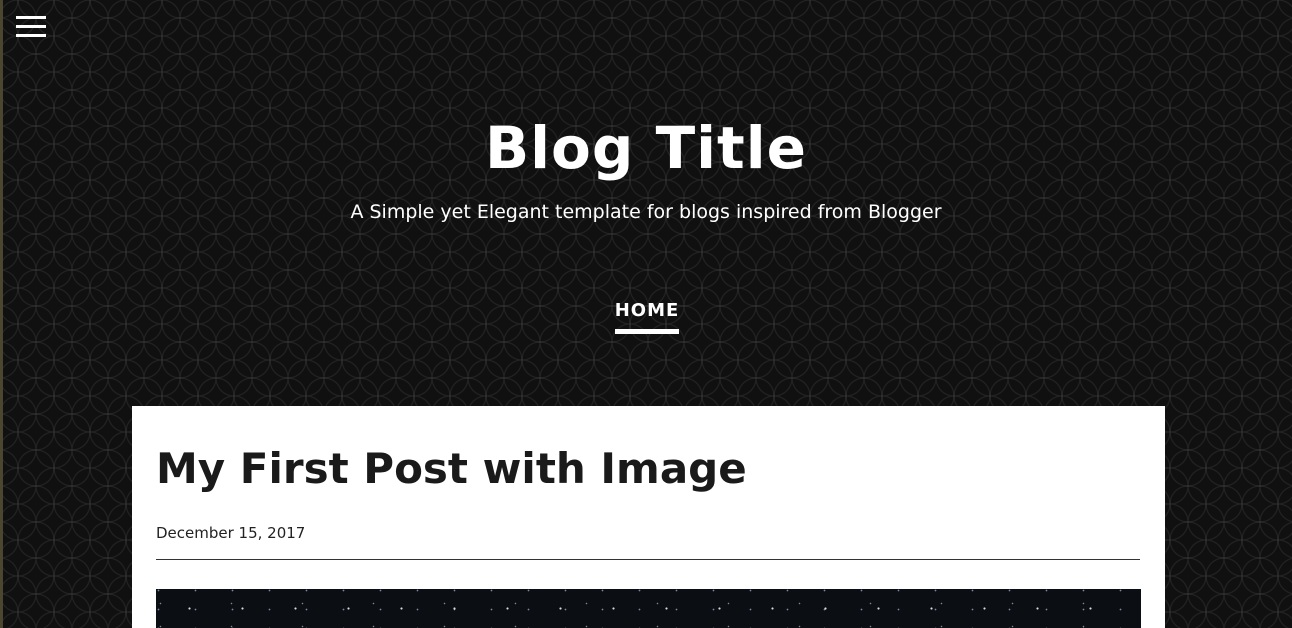  I want to click on post-title: My First Post with Image, so click(451, 468).